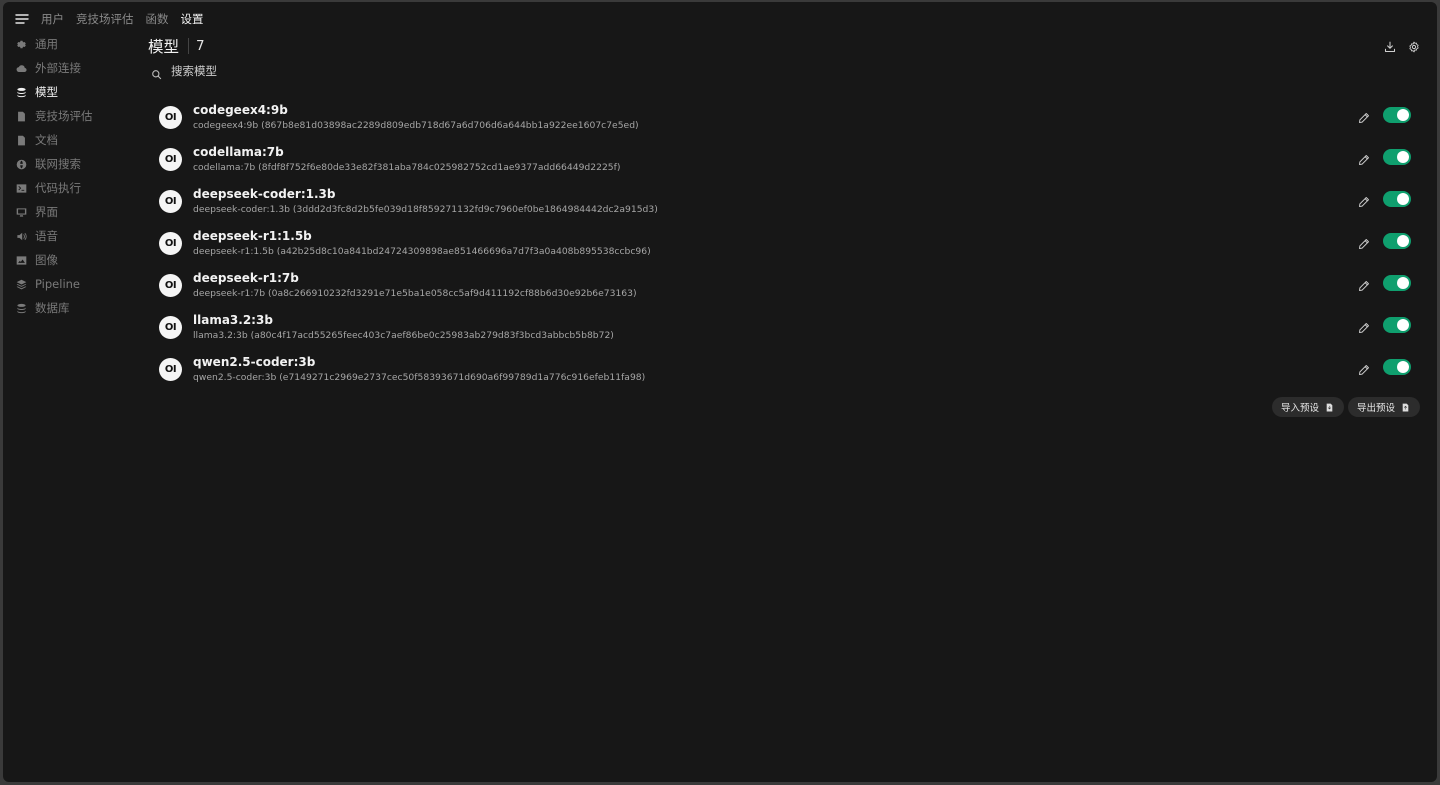  I want to click on settings-button, so click(1414, 45).